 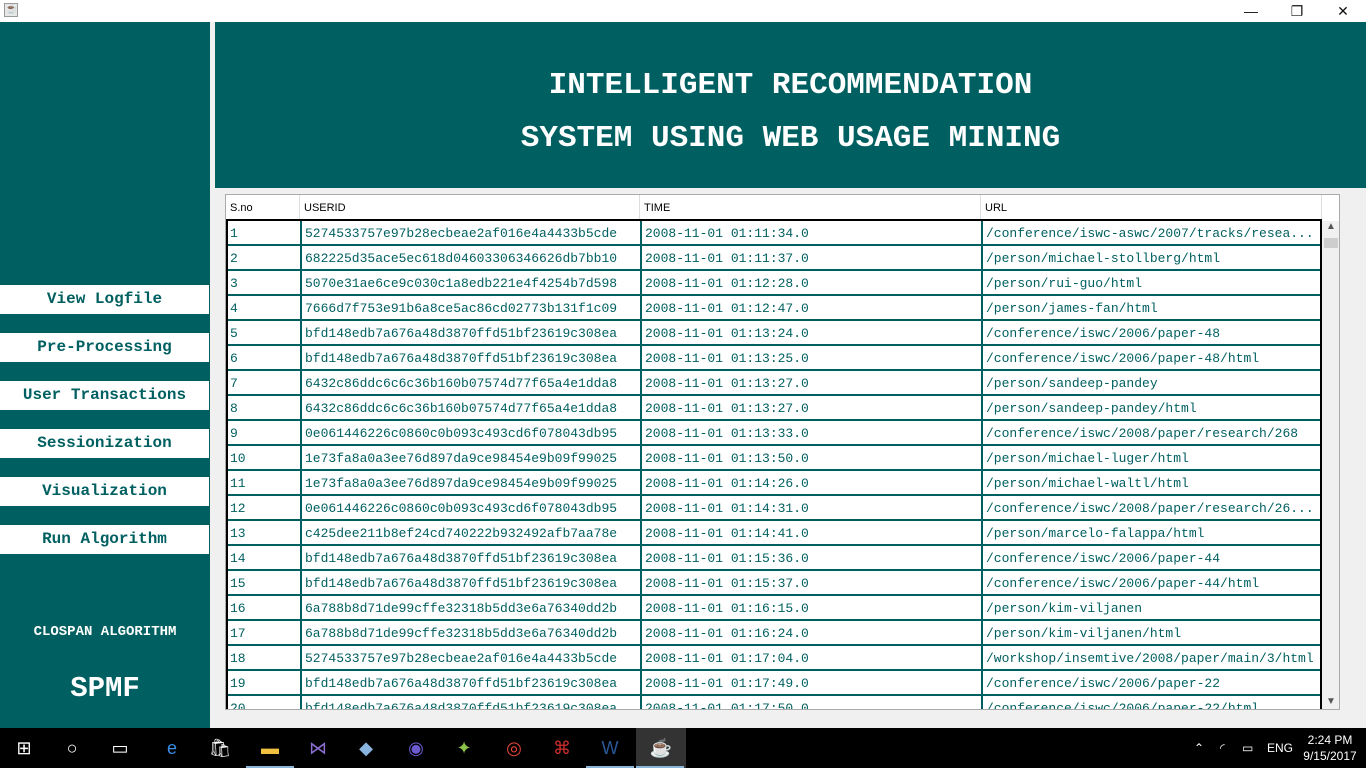 What do you see at coordinates (812, 457) in the screenshot?
I see `cell-time: 2008-11-01 01:13:50.0` at bounding box center [812, 457].